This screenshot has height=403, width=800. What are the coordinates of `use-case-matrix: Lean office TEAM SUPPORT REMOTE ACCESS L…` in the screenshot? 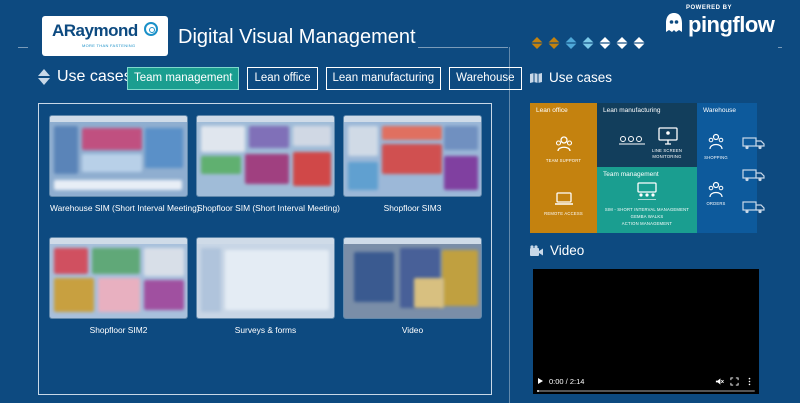 It's located at (643, 168).